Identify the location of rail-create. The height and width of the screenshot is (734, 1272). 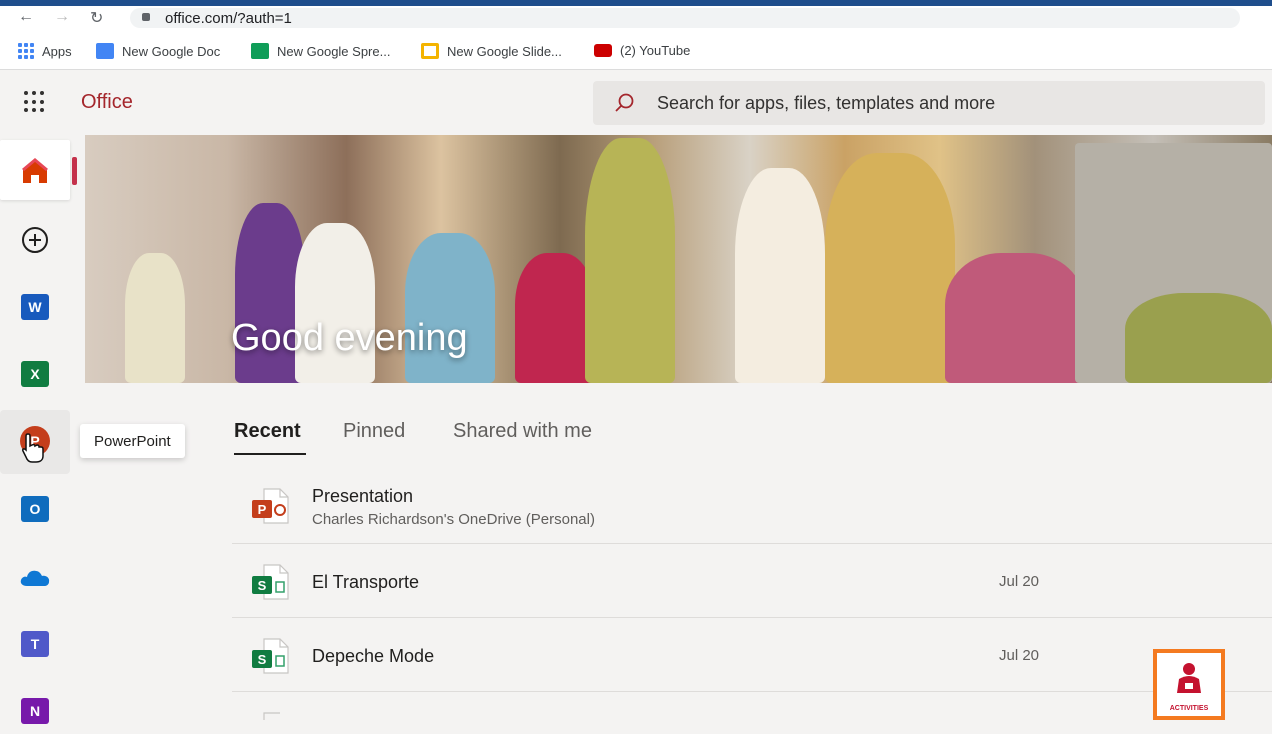
(35, 240).